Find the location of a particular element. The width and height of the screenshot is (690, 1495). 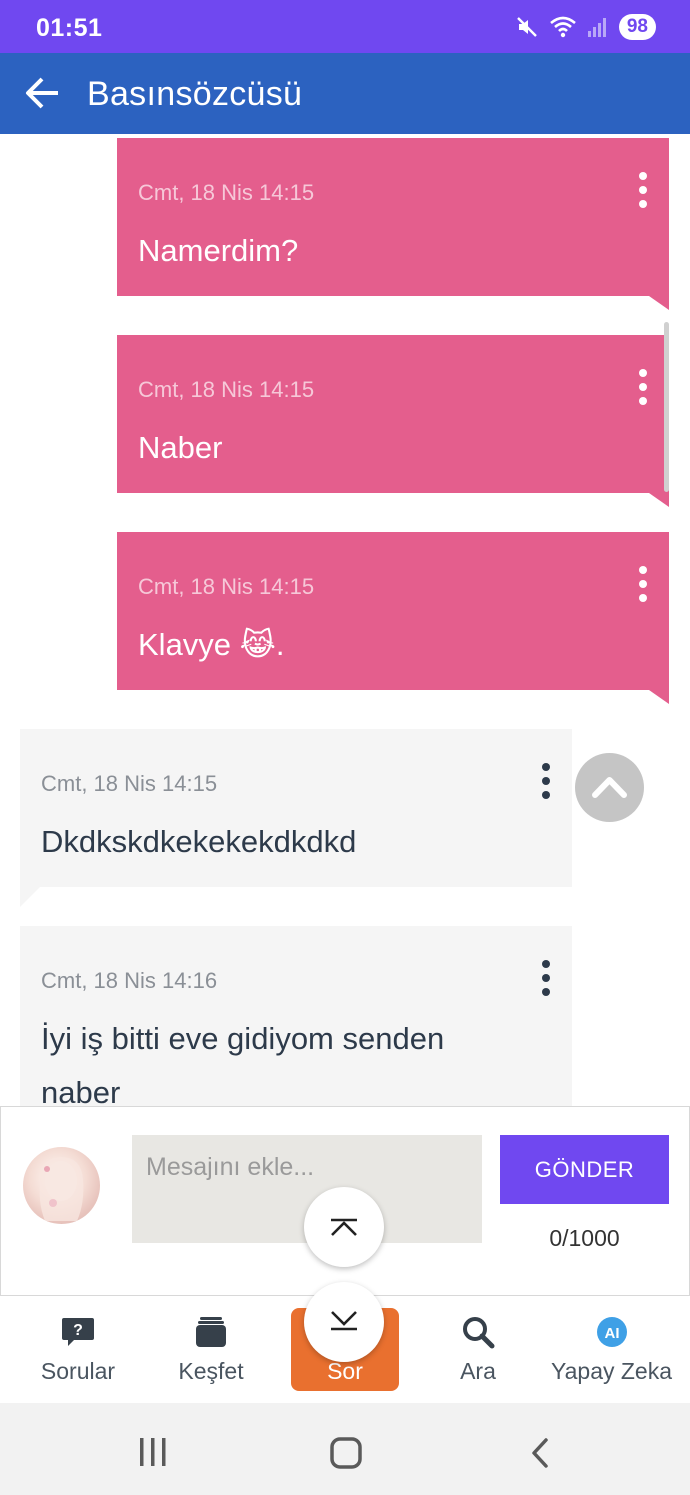

status-icons: 98 is located at coordinates (585, 27).